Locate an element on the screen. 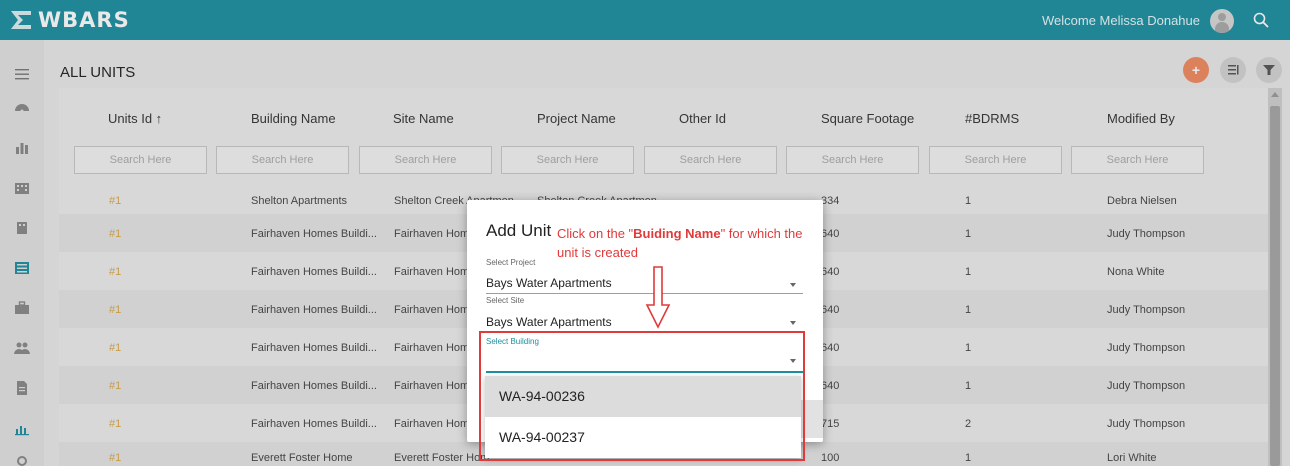 The height and width of the screenshot is (466, 1290). column-header-bdrms: #BDRMS is located at coordinates (992, 118).